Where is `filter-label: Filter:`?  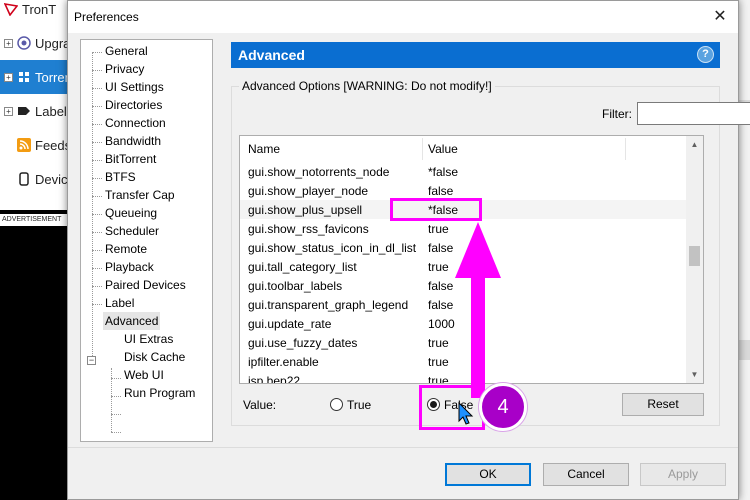
filter-label: Filter: is located at coordinates (617, 114).